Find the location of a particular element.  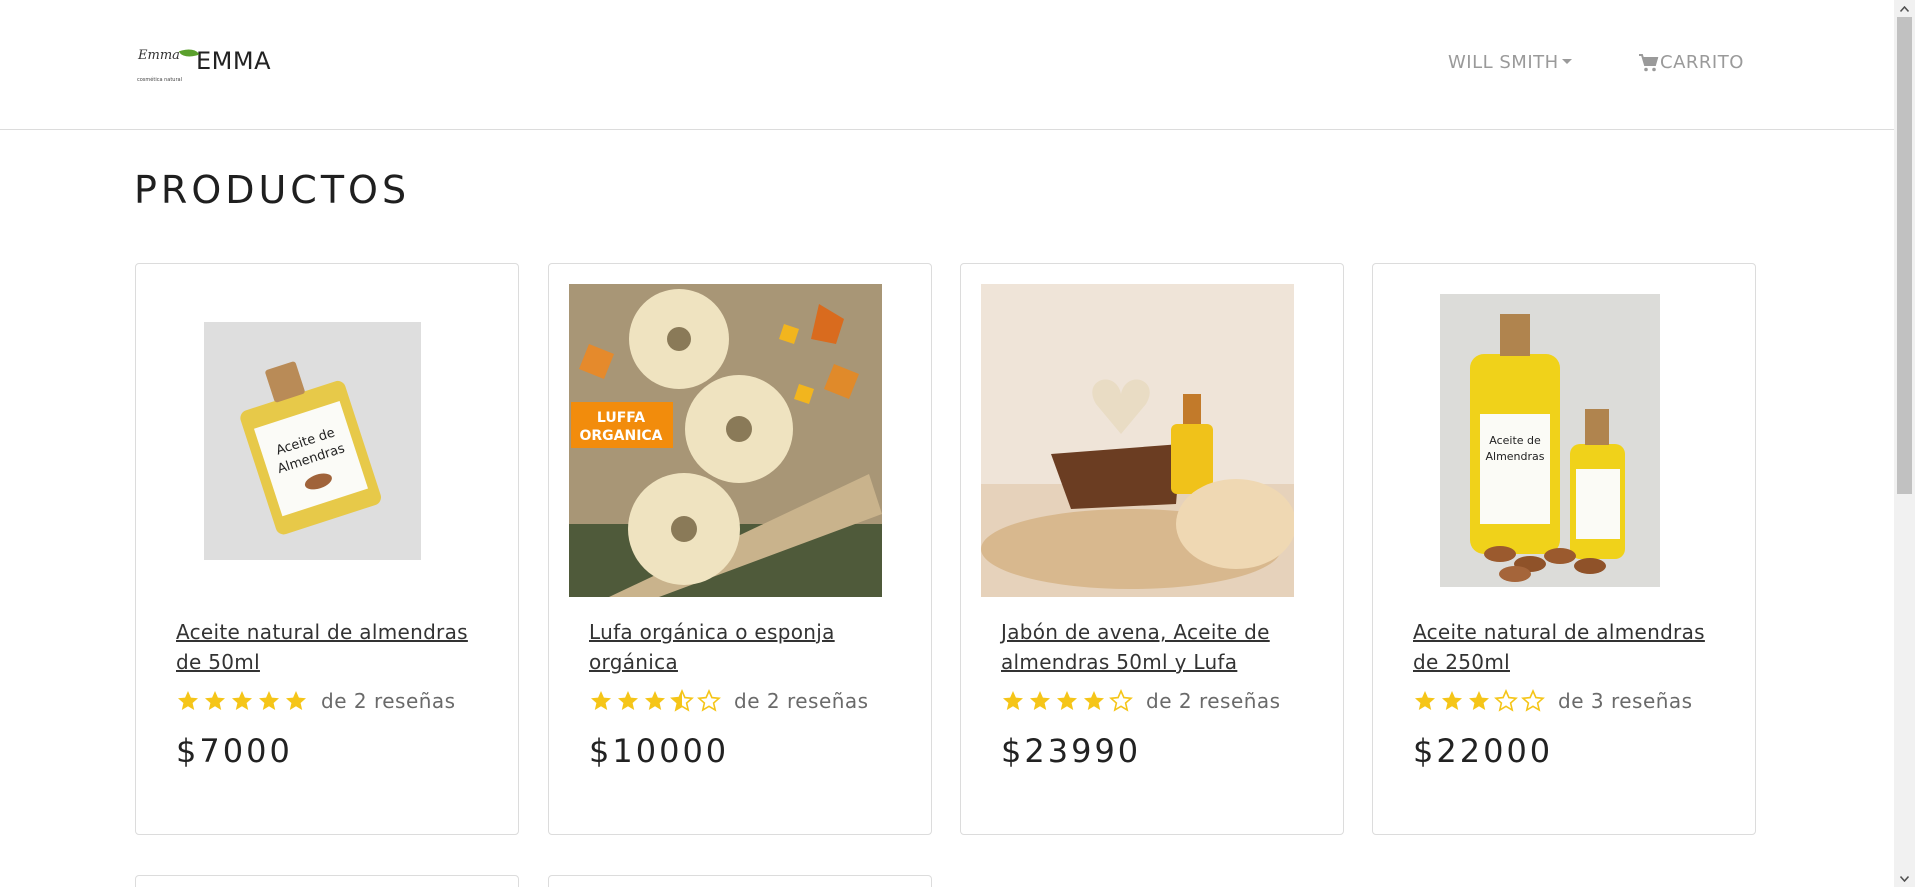

product-title-link: Lufa orgánica o esponja orgánica is located at coordinates (739, 647).